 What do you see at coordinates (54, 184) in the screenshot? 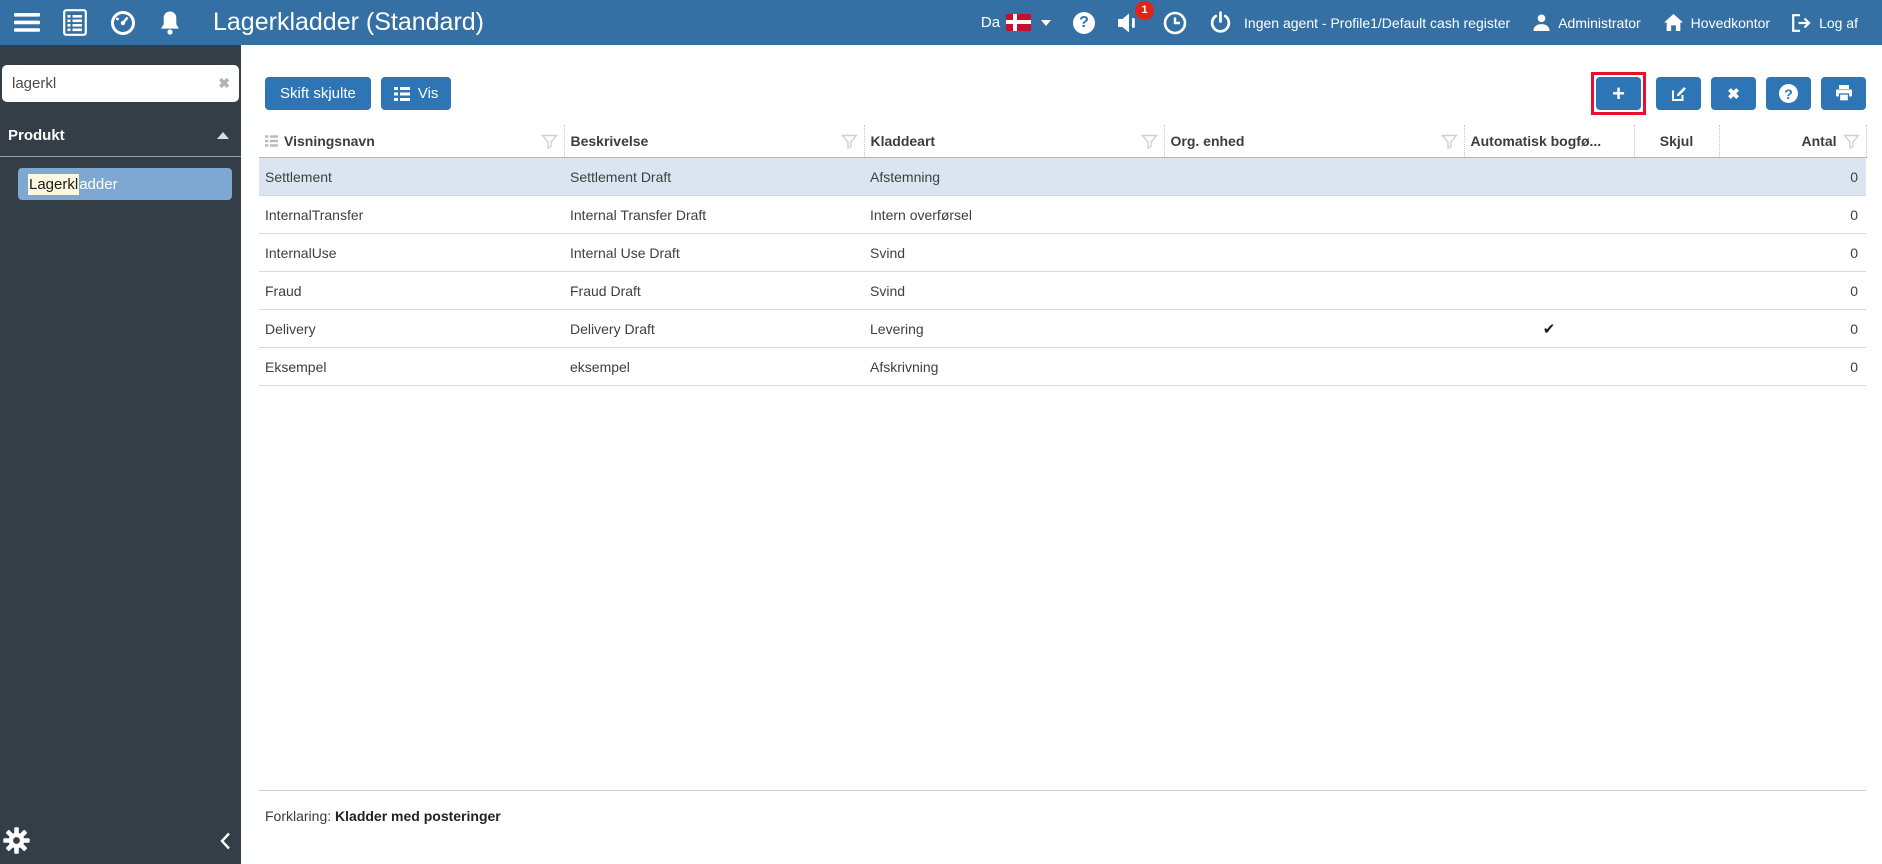
I see `search-match-highlight: Lagerkl` at bounding box center [54, 184].